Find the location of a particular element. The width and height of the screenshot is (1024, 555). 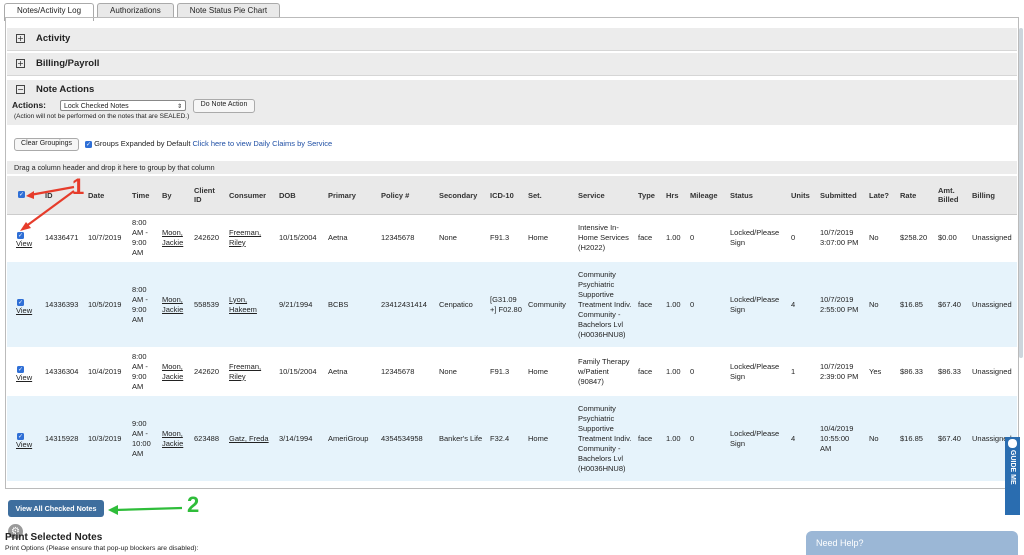

annotation-overlay is located at coordinates (101, 350).